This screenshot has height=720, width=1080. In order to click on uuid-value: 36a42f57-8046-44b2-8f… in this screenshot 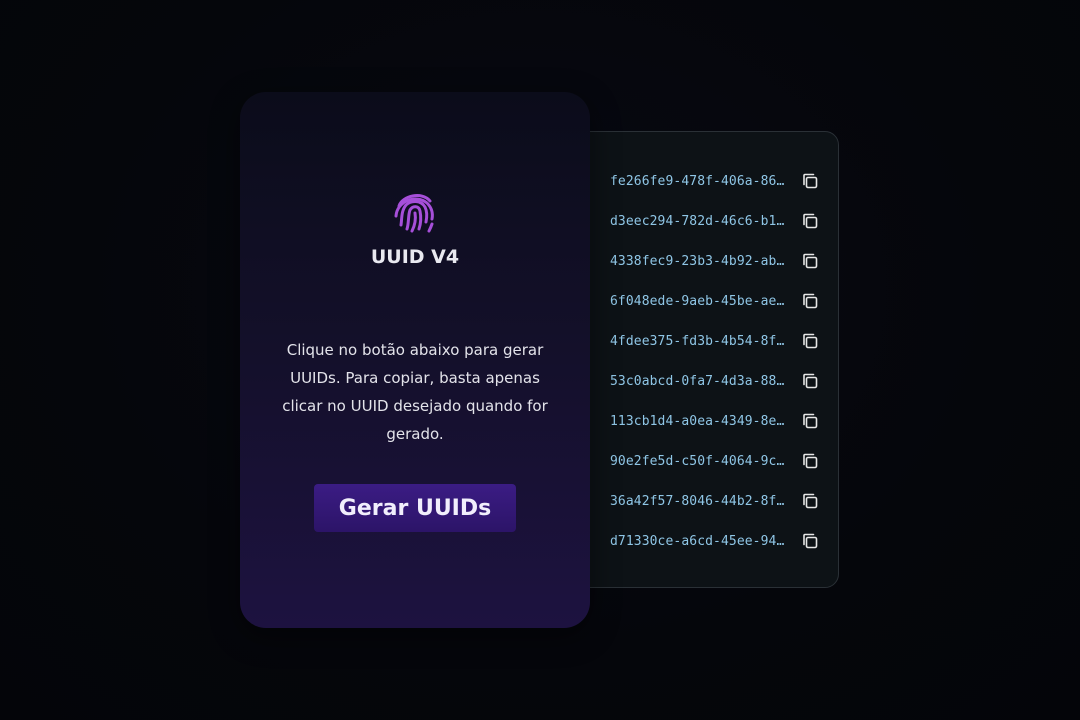, I will do `click(699, 501)`.